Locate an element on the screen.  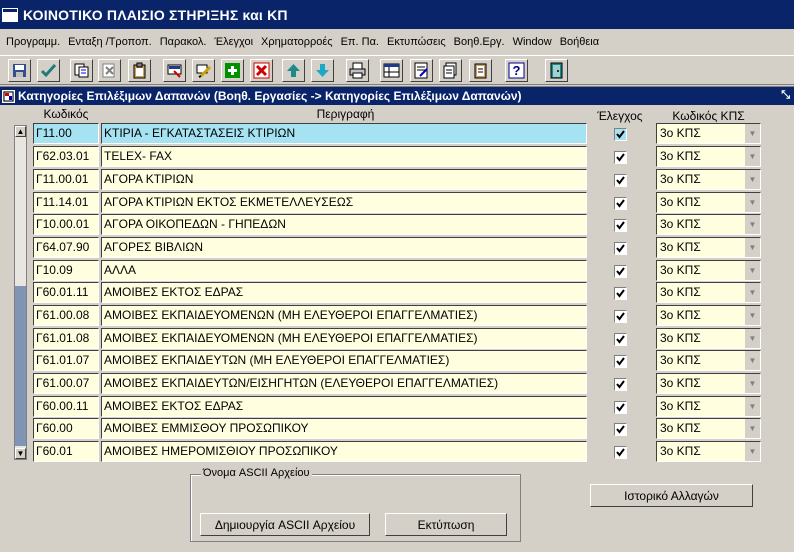
code-field: Γ11.14.01 is located at coordinates (66, 202).